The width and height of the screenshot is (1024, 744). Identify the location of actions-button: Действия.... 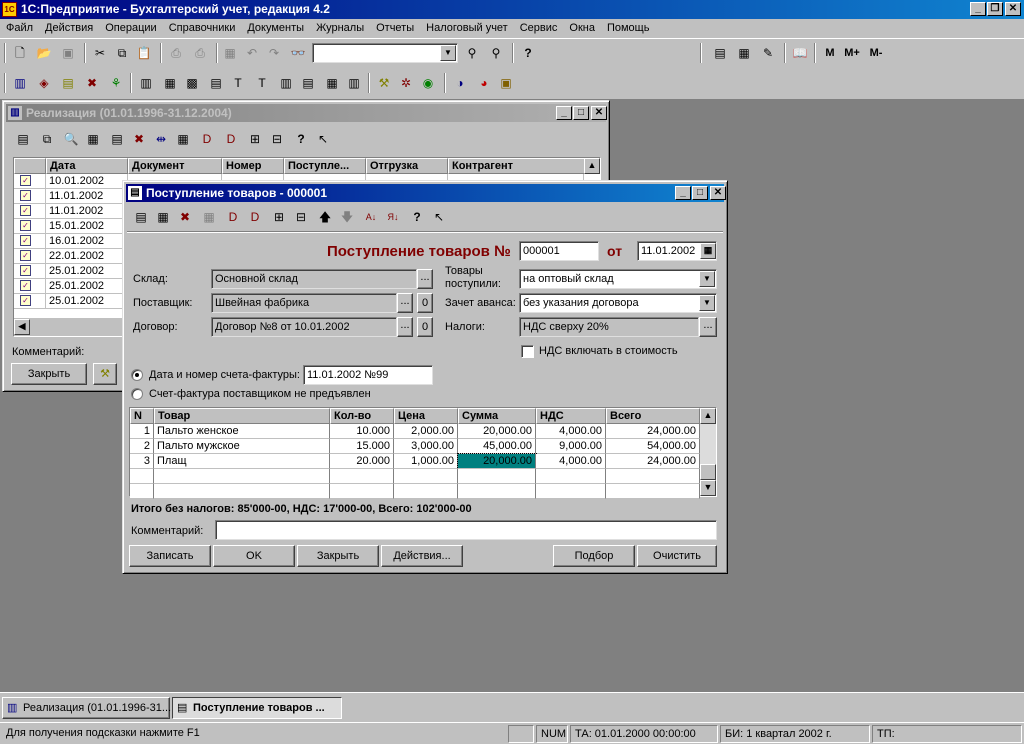
(422, 556).